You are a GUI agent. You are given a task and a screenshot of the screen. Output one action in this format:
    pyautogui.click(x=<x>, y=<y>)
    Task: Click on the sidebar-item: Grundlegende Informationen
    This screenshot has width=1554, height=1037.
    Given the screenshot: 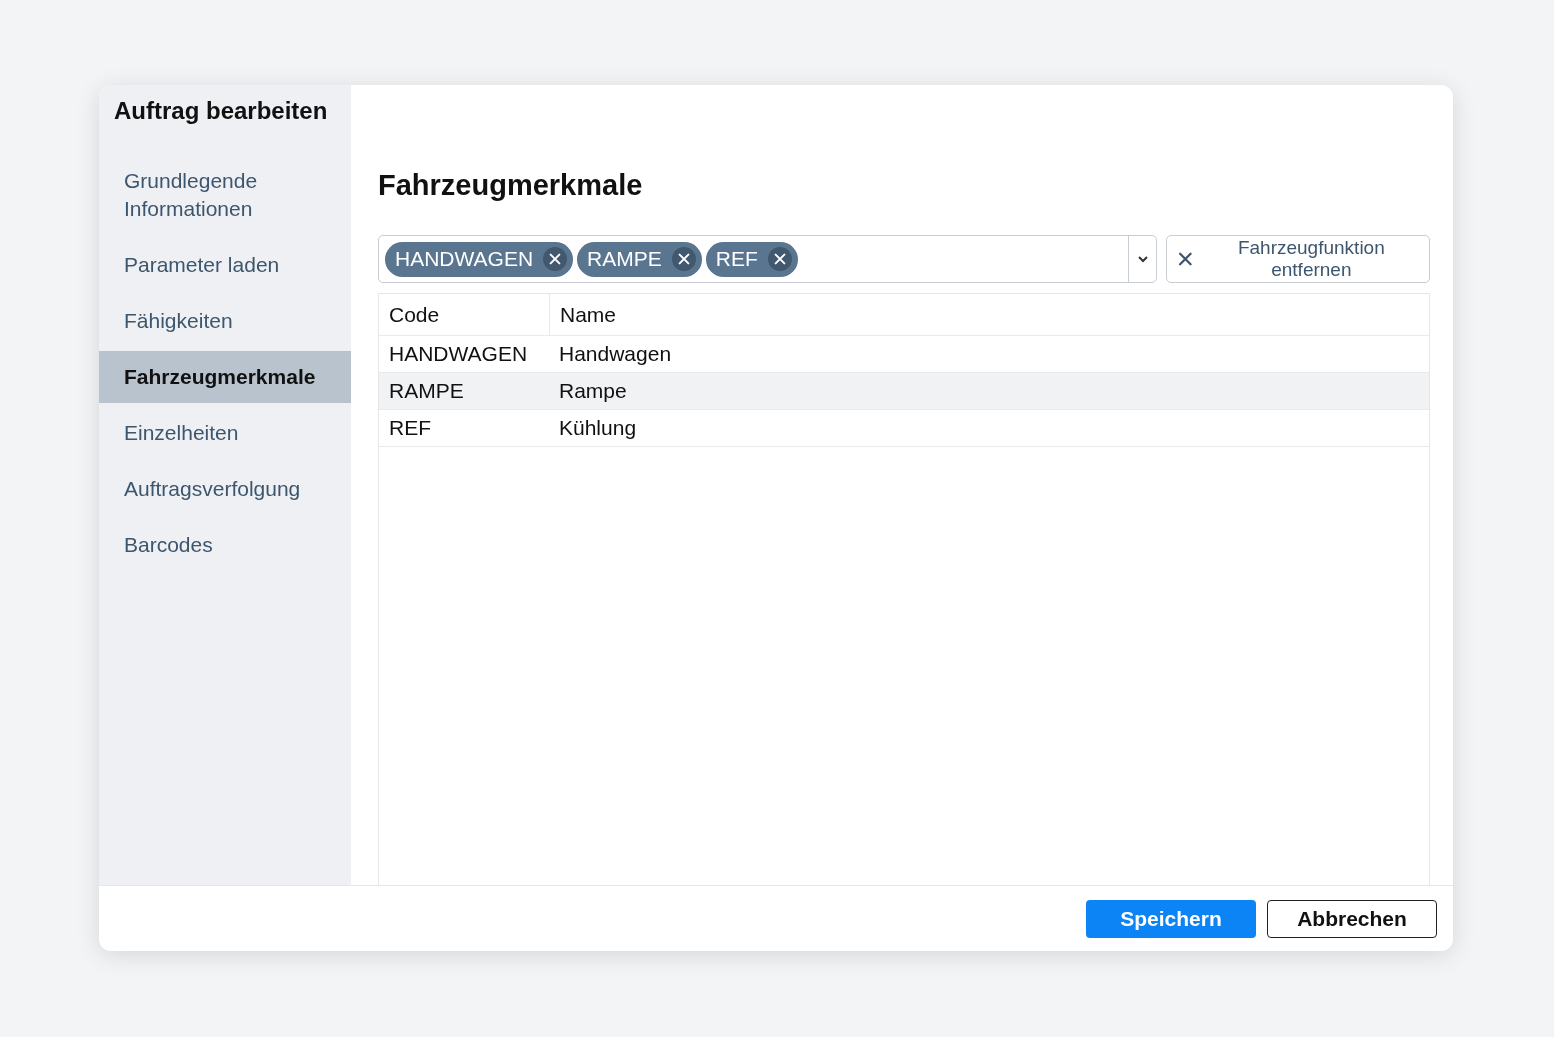 What is the action you would take?
    pyautogui.click(x=225, y=195)
    